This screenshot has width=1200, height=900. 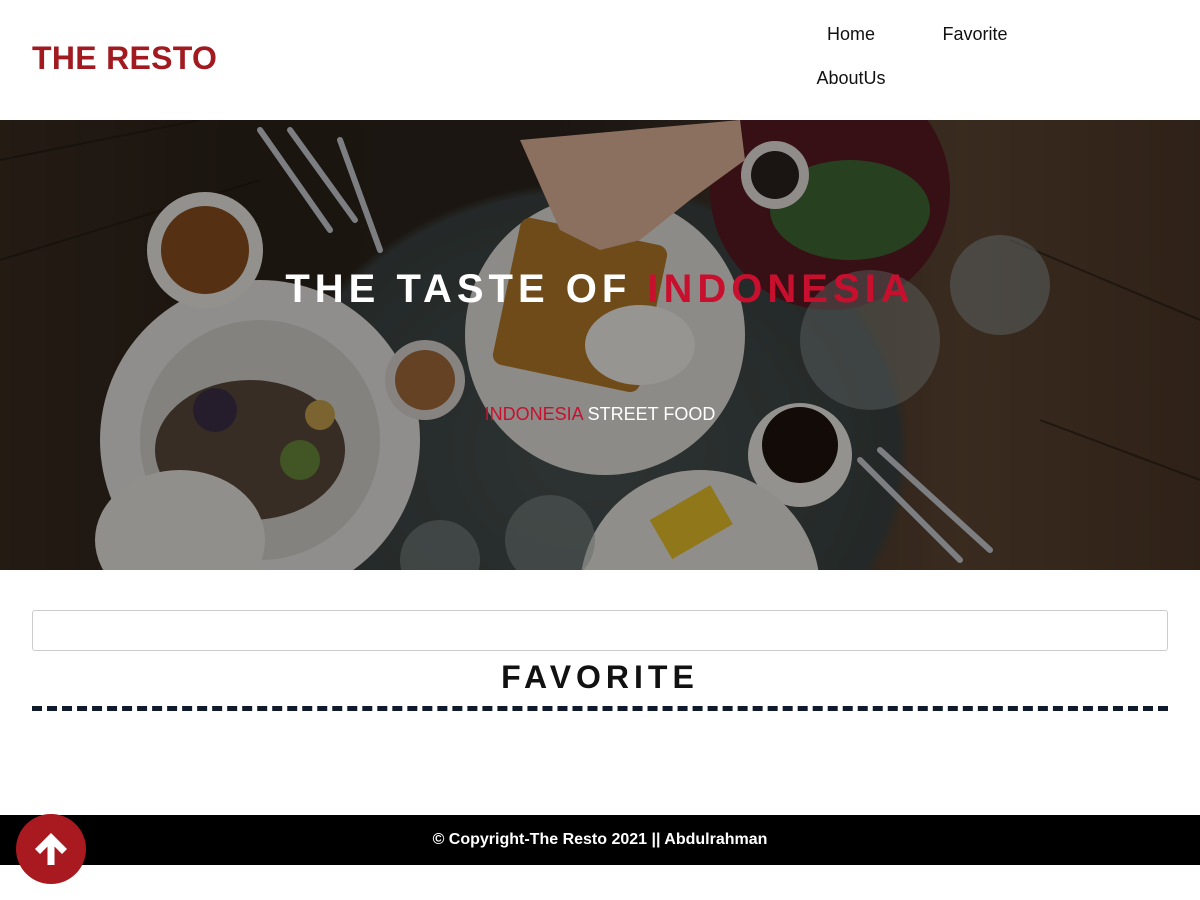 I want to click on hero-subtitle-accent: INDONESIA, so click(x=533, y=414).